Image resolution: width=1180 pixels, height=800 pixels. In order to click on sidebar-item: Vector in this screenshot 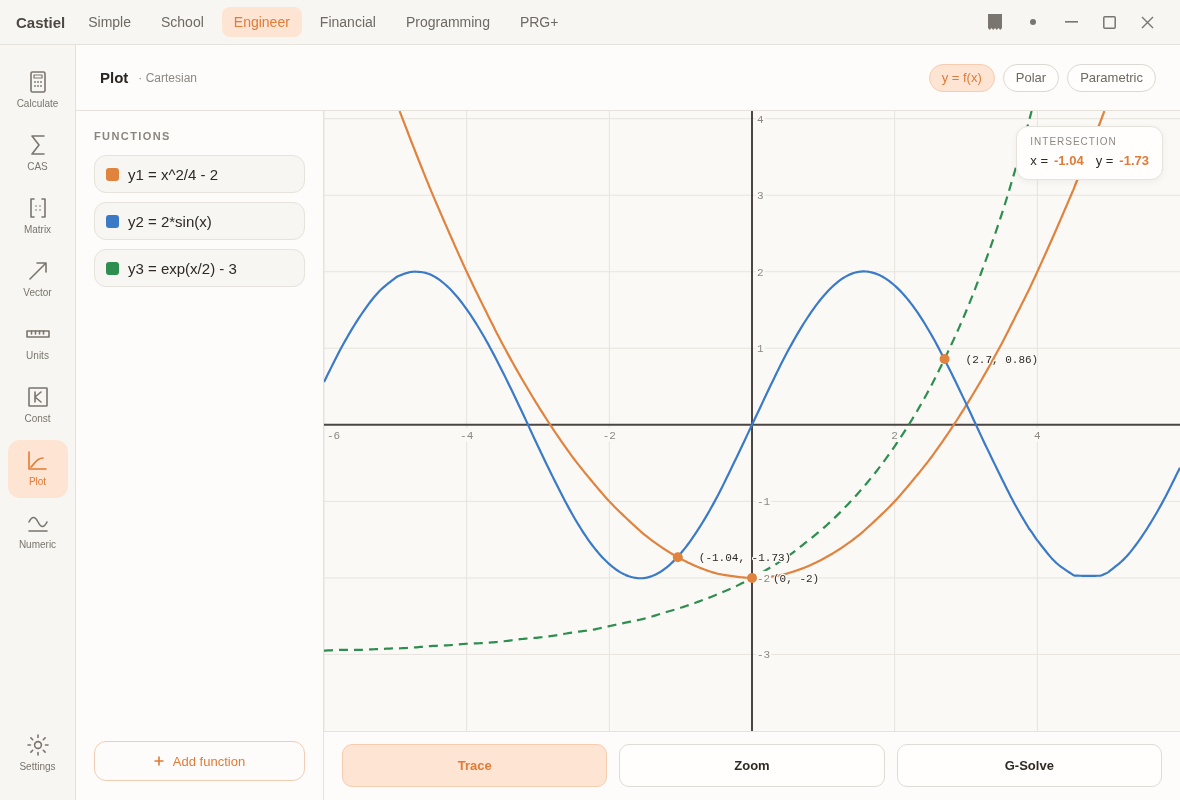, I will do `click(37, 280)`.